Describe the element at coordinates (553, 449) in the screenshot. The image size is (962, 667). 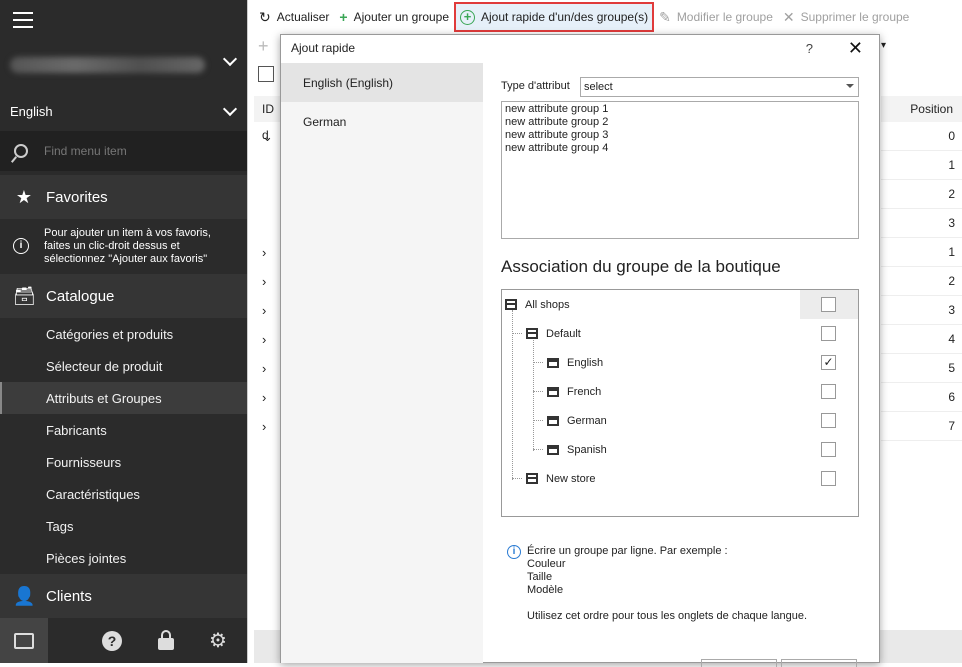
I see `store-icon` at that location.